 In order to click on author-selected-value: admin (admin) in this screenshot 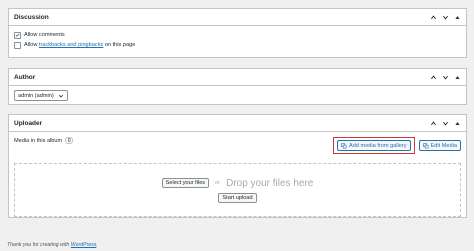, I will do `click(36, 95)`.